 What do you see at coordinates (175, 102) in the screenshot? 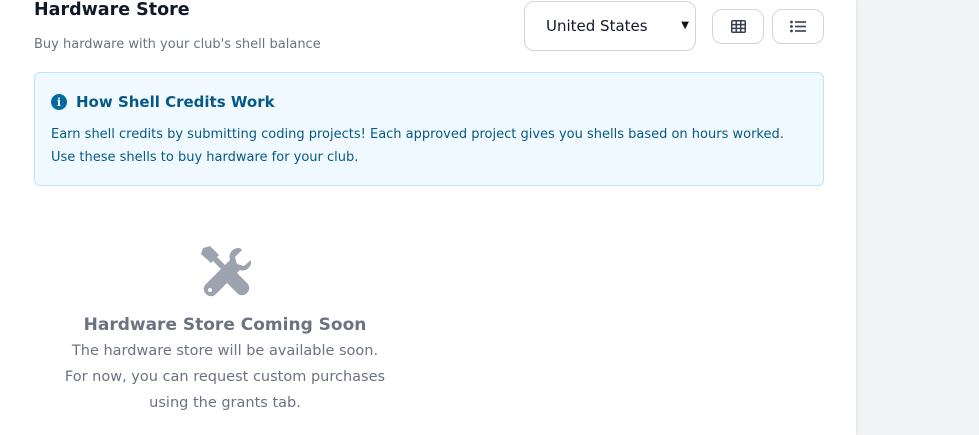
I see `info-title: How Shell Credits Work` at bounding box center [175, 102].